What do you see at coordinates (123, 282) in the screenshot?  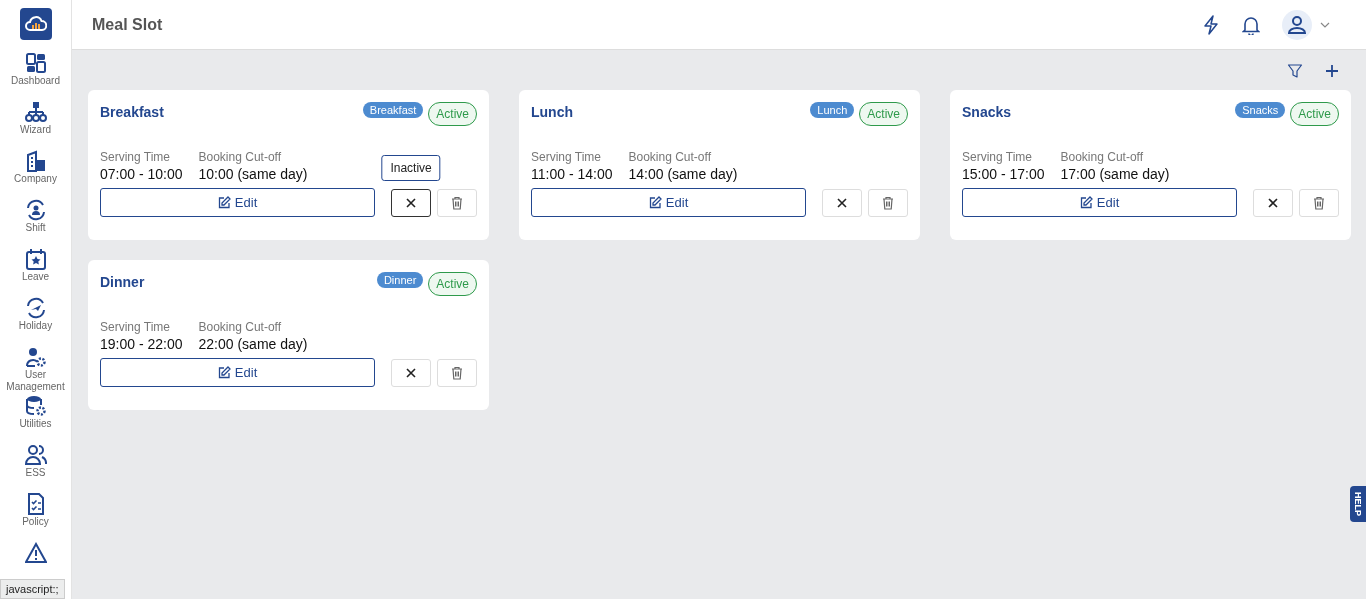 I see `card-title: Dinner` at bounding box center [123, 282].